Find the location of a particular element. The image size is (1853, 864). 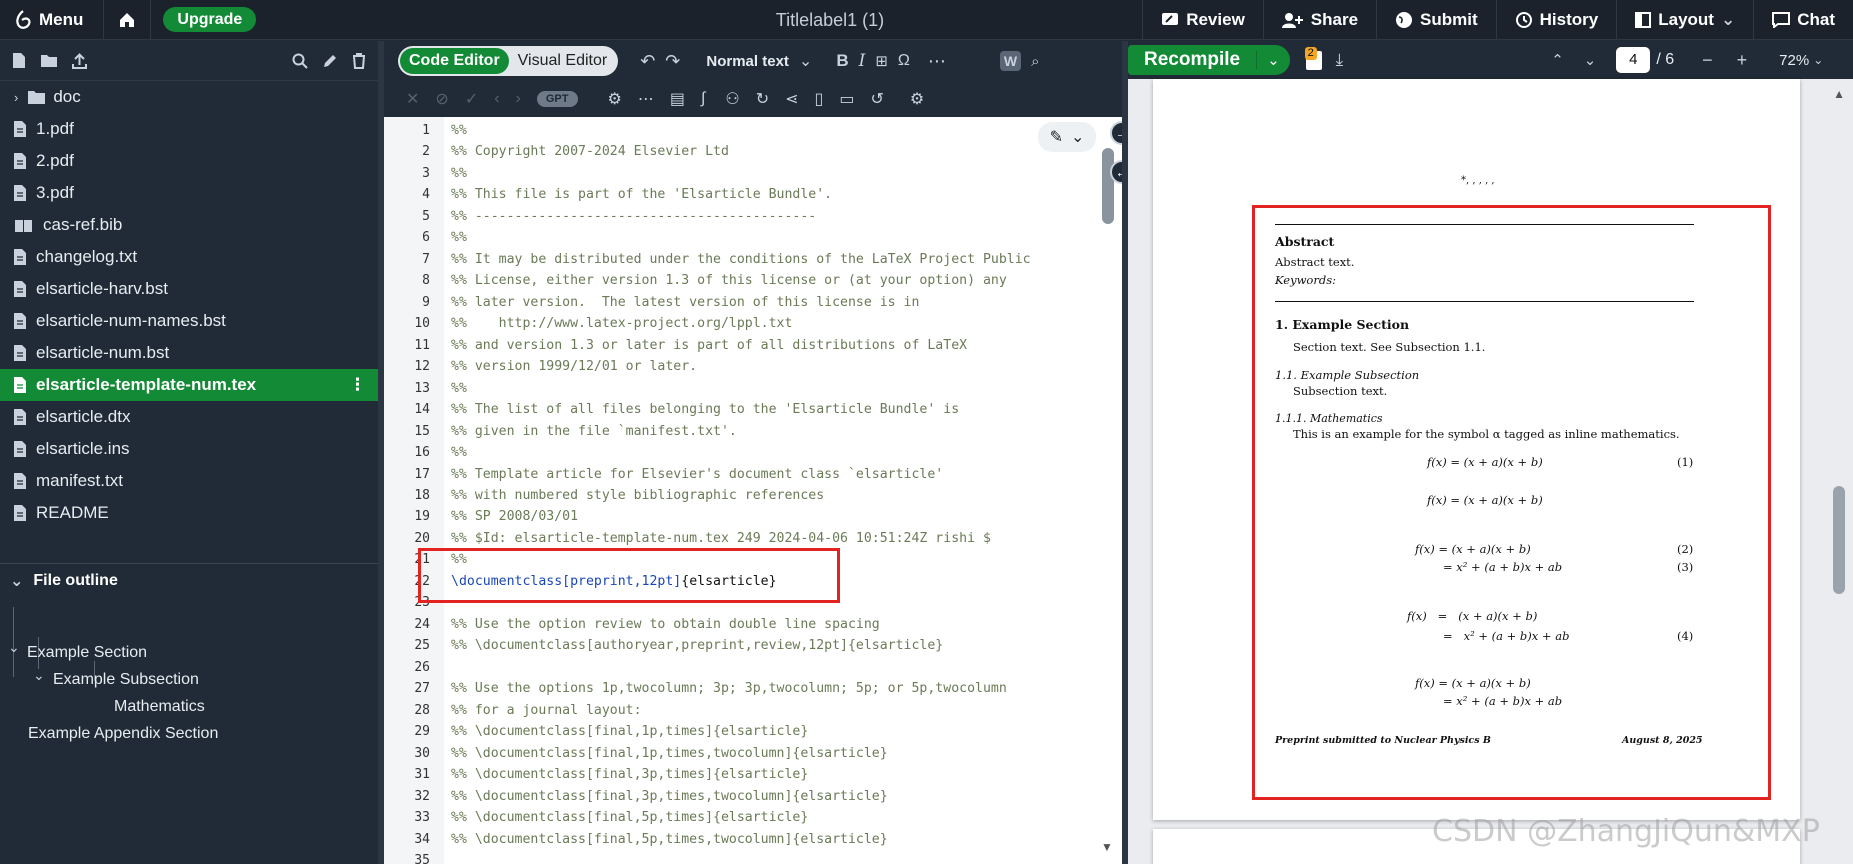

file-outline-header: ⌄ File outline is located at coordinates (189, 580).